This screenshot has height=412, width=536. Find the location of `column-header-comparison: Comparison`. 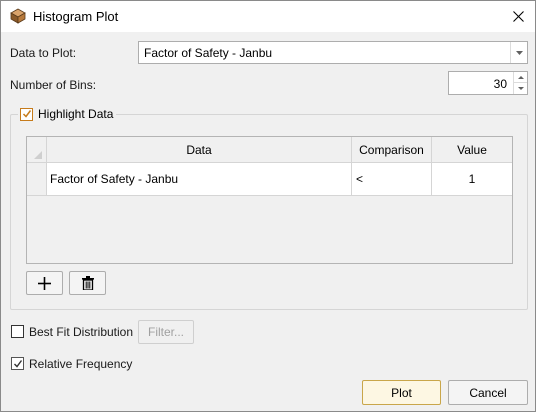

column-header-comparison: Comparison is located at coordinates (392, 150).